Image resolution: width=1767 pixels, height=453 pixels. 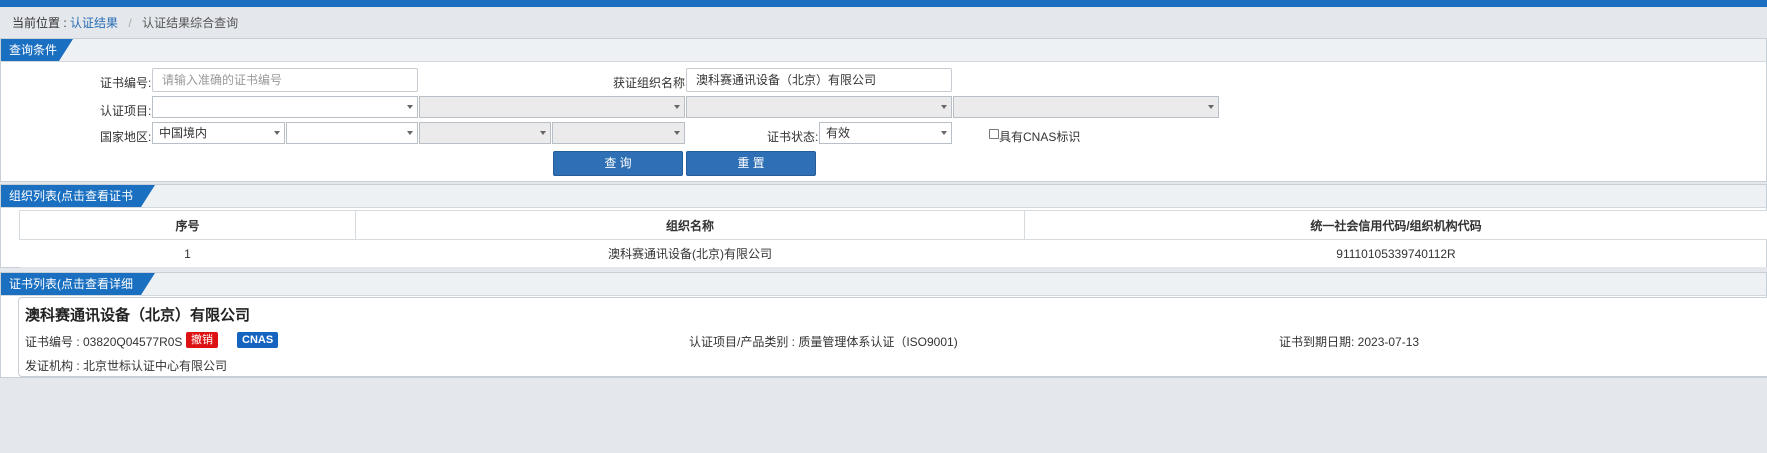 What do you see at coordinates (751, 163) in the screenshot?
I see `reset-button: 重 置` at bounding box center [751, 163].